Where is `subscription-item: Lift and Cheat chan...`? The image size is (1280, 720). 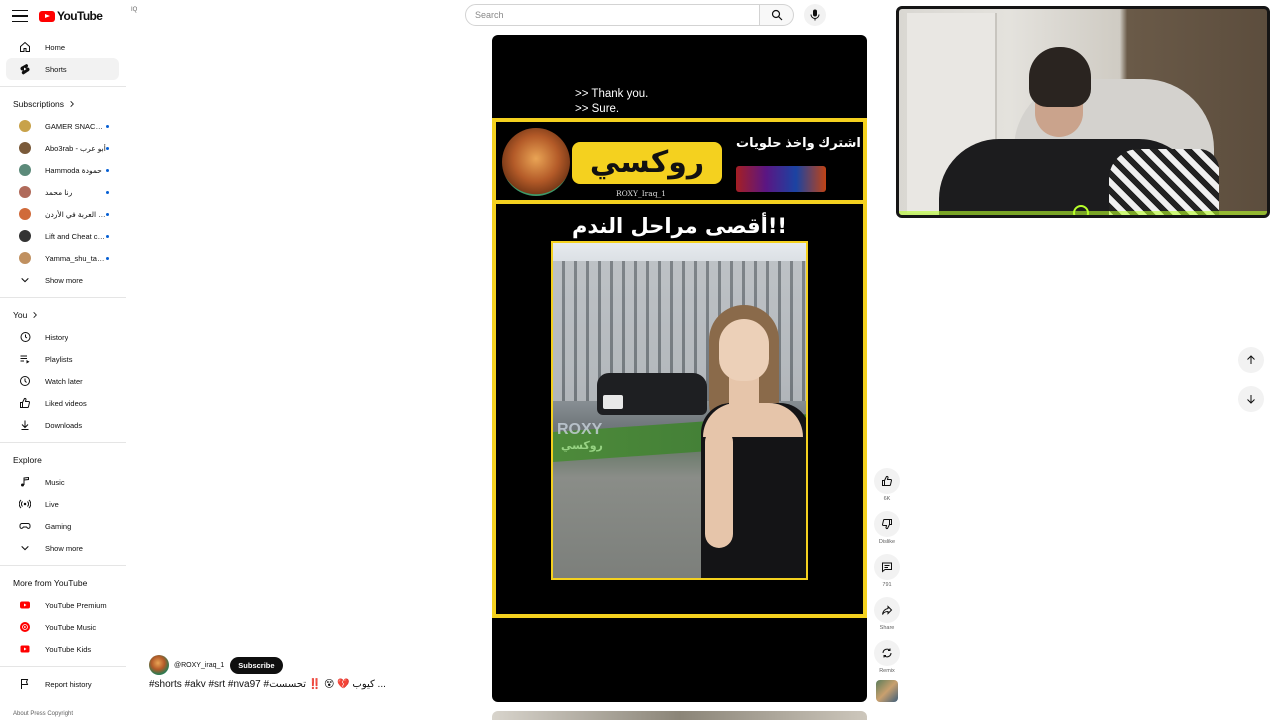 subscription-item: Lift and Cheat chan... is located at coordinates (62, 236).